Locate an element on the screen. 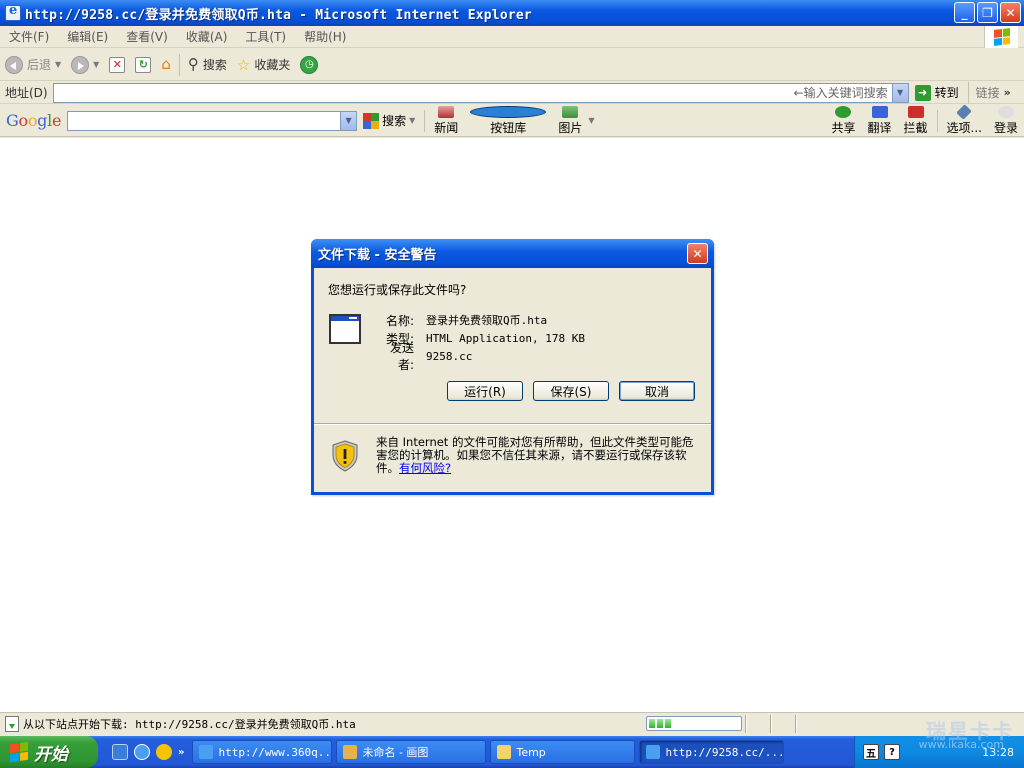 This screenshot has width=1024, height=768. start-button: 开始 is located at coordinates (49, 752).